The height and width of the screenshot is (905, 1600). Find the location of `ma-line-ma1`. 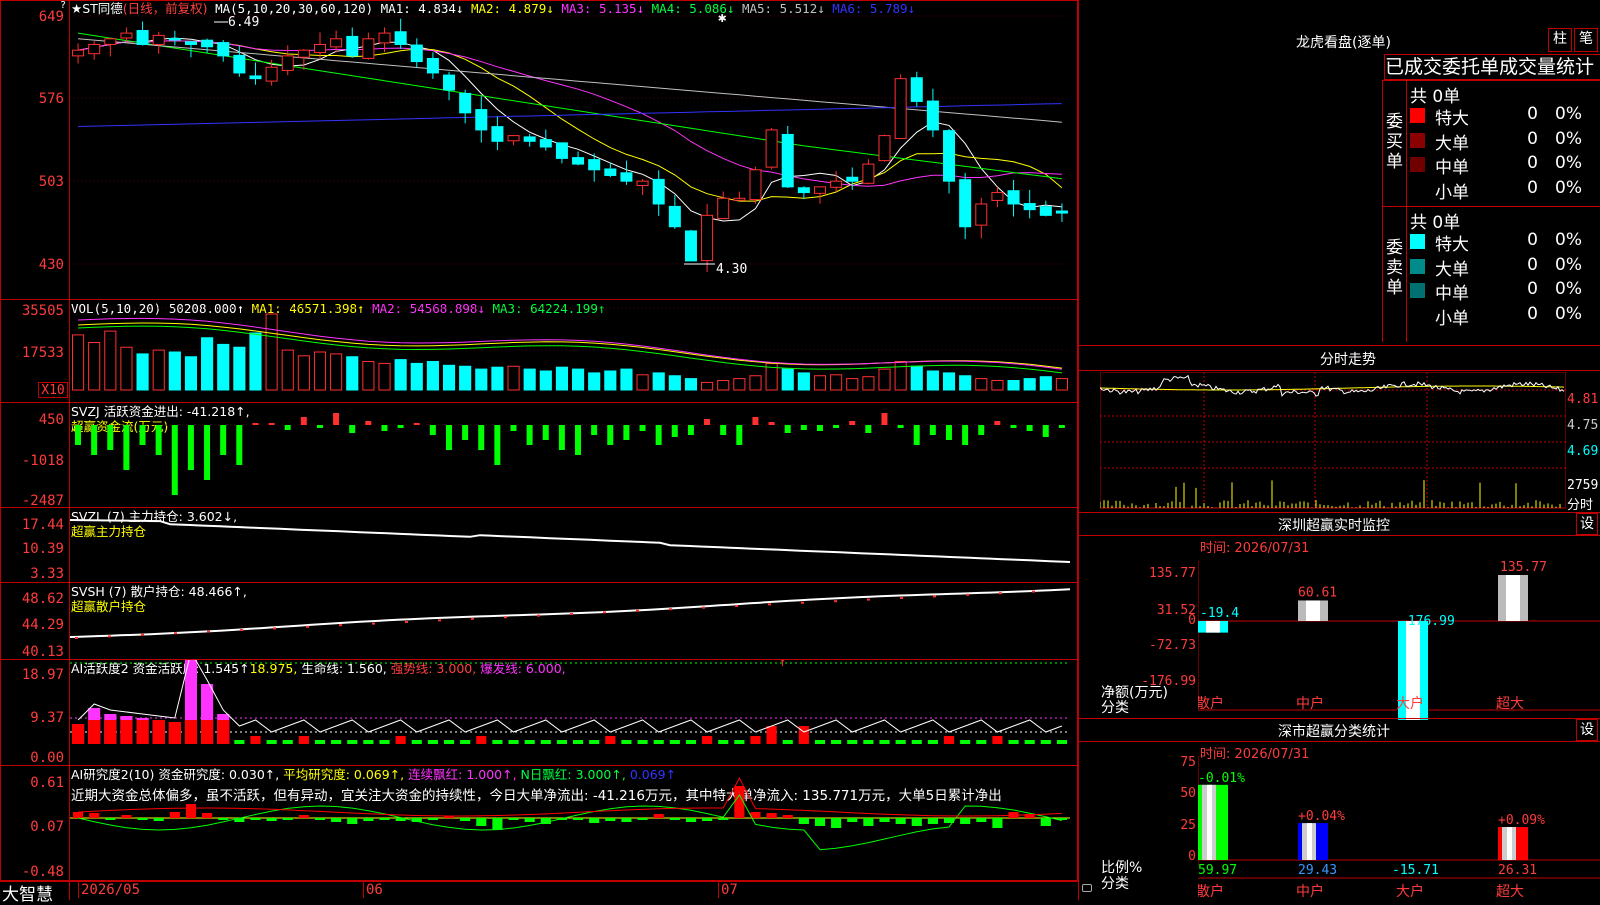

ma-line-ma1 is located at coordinates (570, 129).